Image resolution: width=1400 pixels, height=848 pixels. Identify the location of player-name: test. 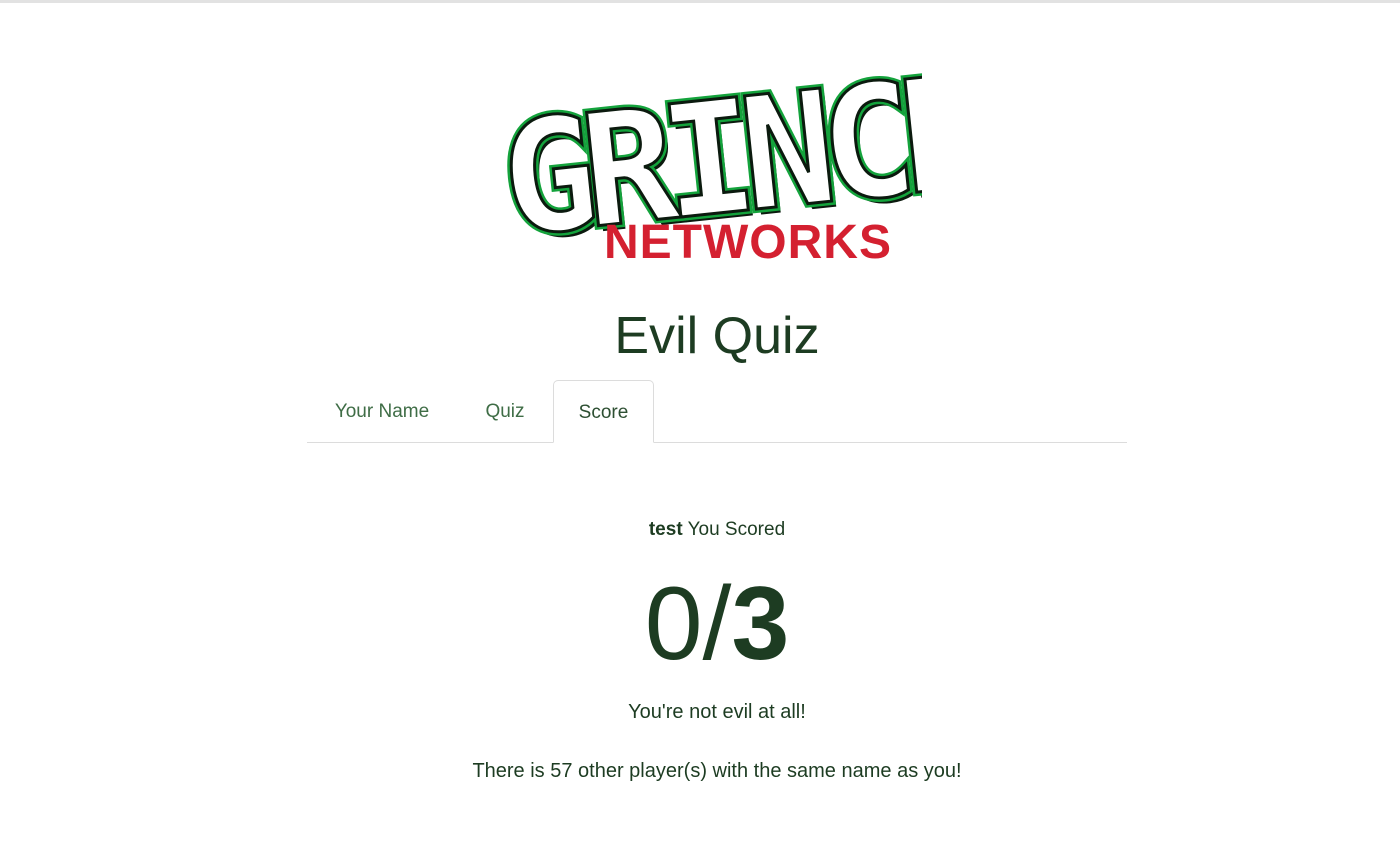
(665, 529).